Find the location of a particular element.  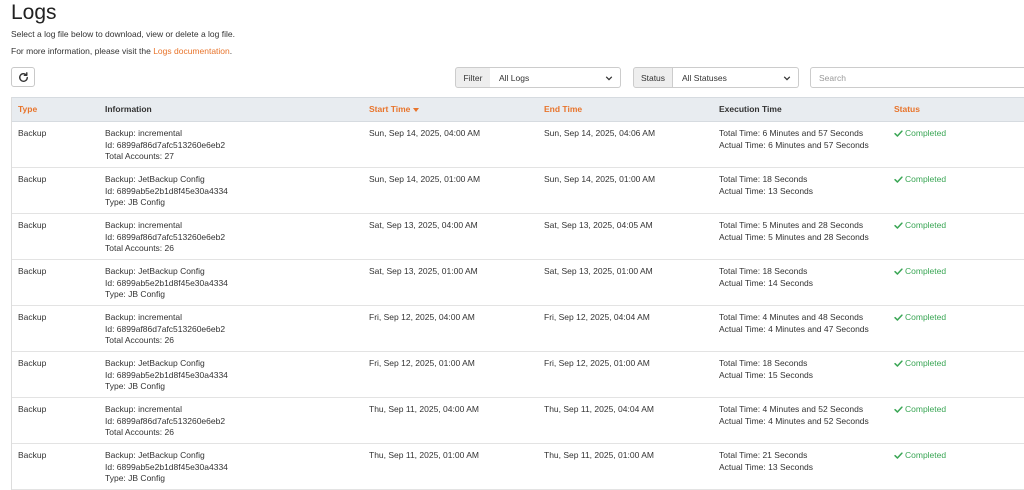

column-header-start-time-label: Start Time is located at coordinates (390, 109).